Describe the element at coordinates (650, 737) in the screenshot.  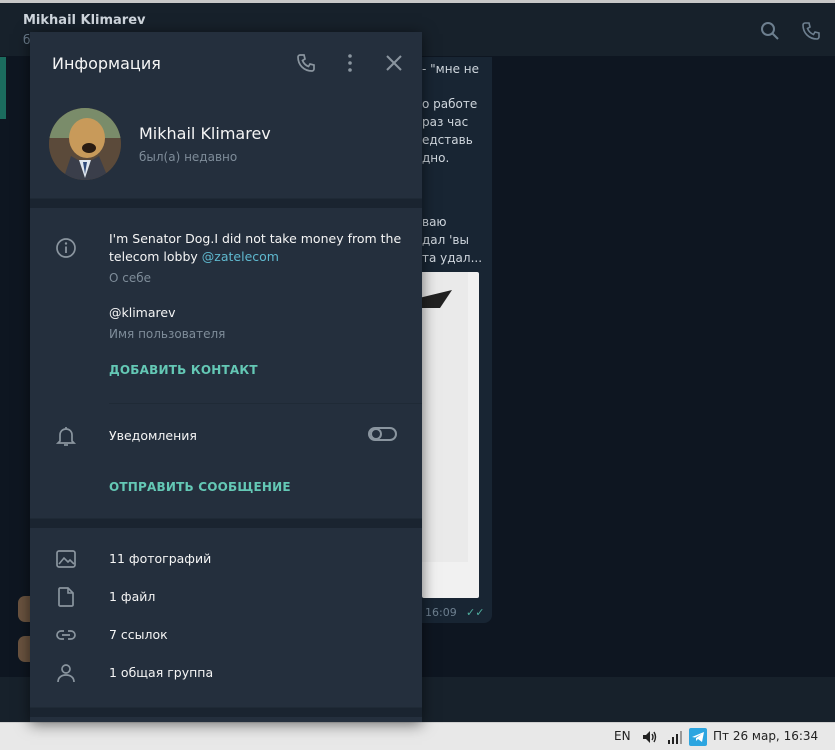
I see `volume-icon` at that location.